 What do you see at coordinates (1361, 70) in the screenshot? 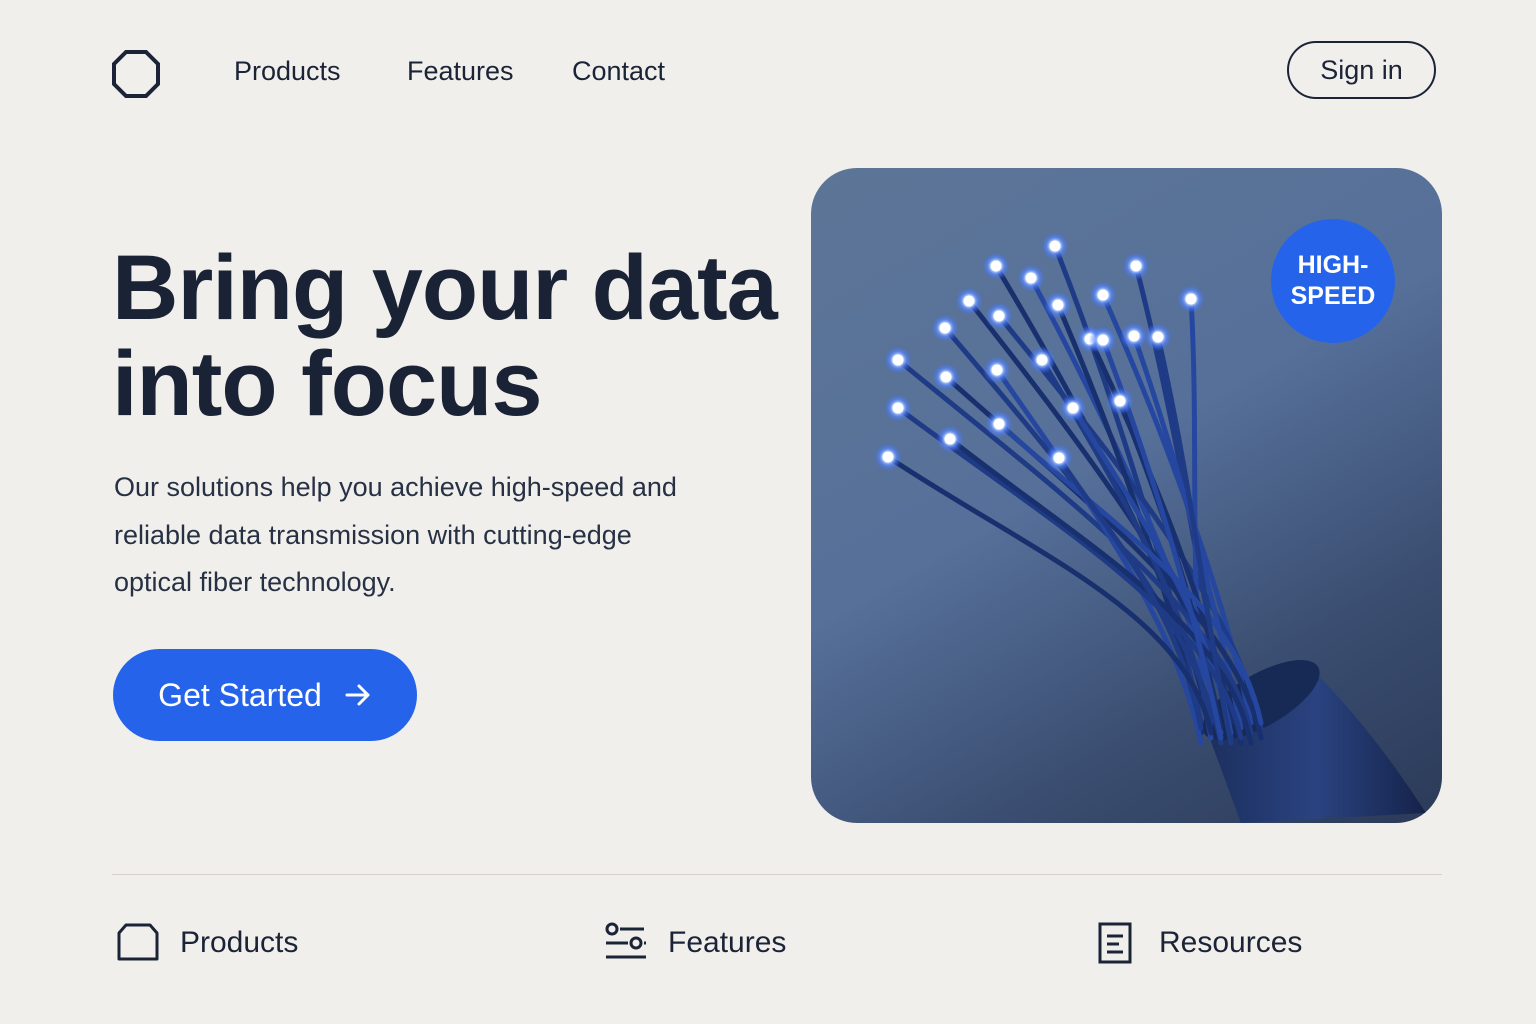
I see `sign-in-button: Sign in` at bounding box center [1361, 70].